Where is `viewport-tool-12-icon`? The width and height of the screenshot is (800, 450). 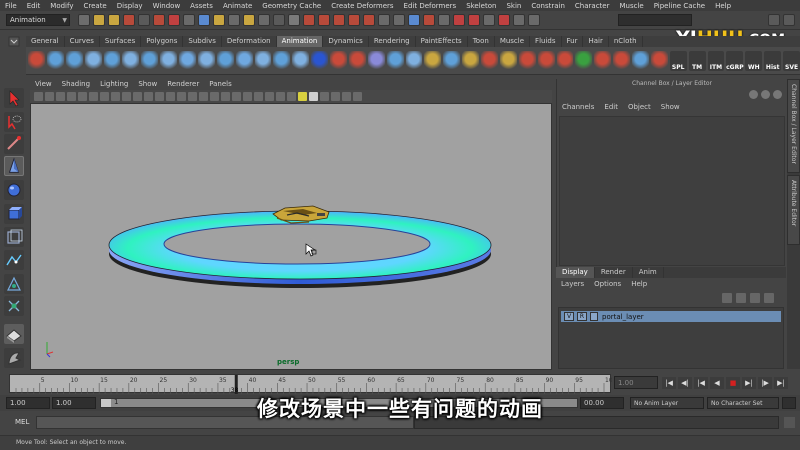
viewport-tool-12-icon is located at coordinates (159, 96).